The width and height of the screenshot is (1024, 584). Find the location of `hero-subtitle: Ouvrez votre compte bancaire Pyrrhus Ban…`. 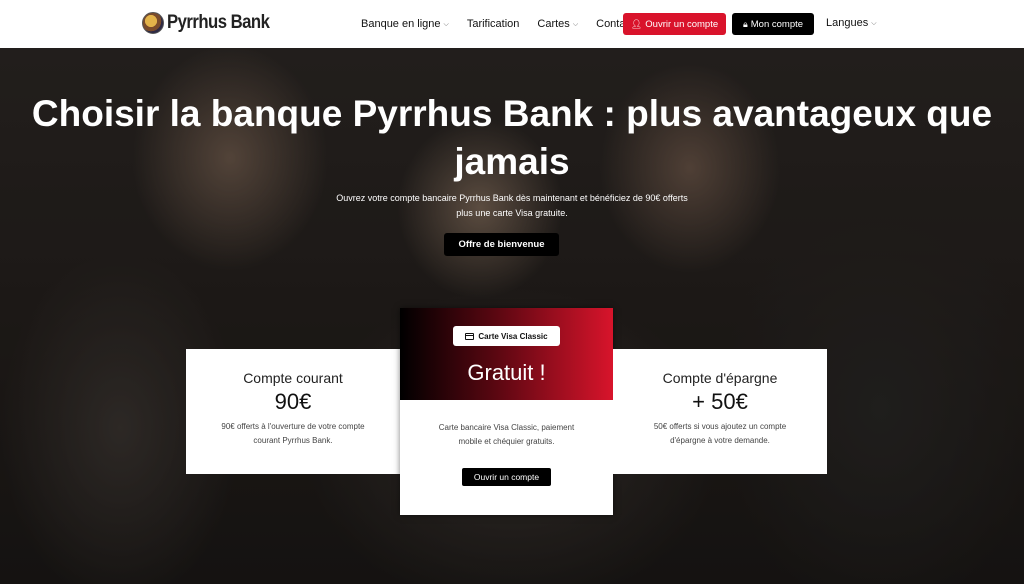

hero-subtitle: Ouvrez votre compte bancaire Pyrrhus Ban… is located at coordinates (512, 205).